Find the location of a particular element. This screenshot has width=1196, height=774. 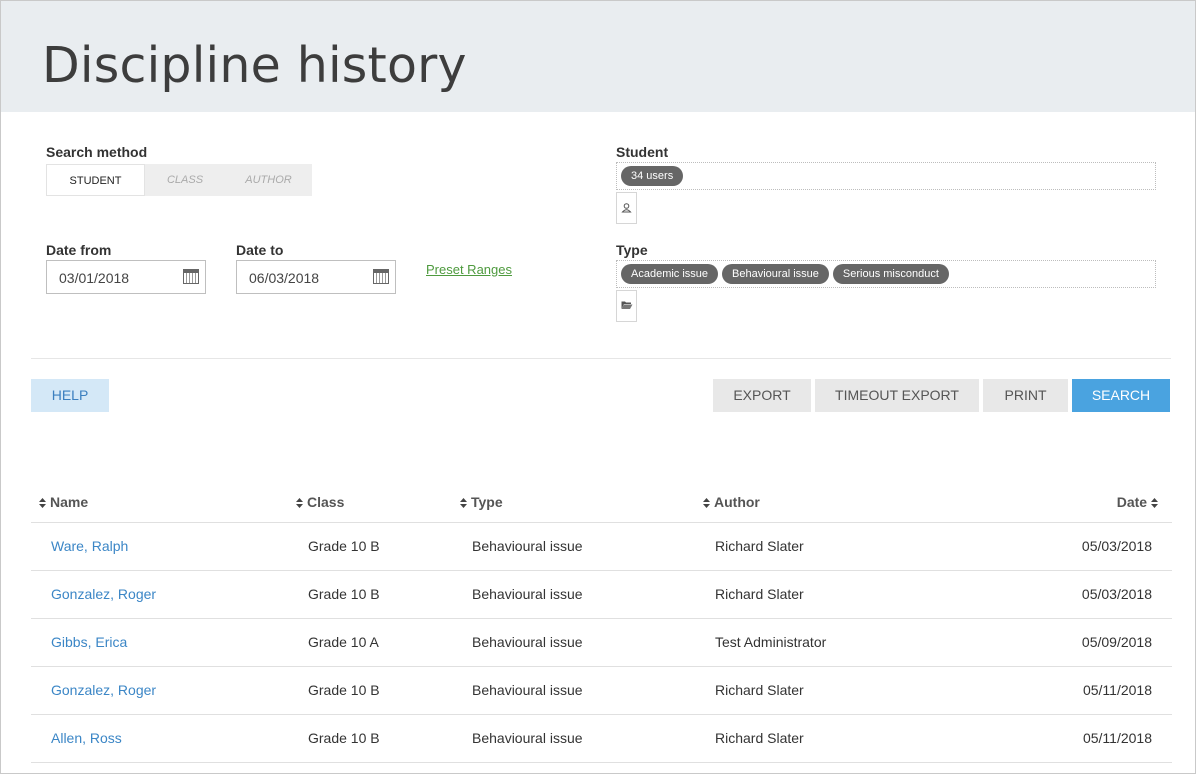

search-button: SEARCH is located at coordinates (1121, 395).